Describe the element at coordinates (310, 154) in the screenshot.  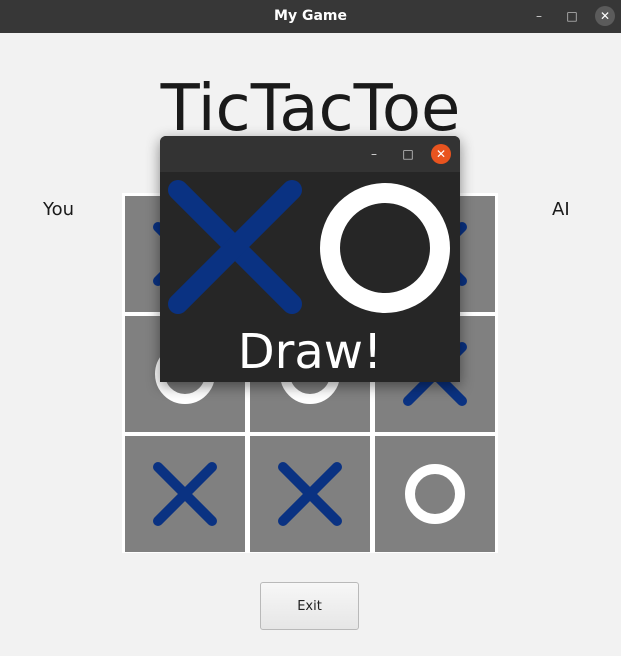
I see `dialog-titlebar: – □ ✕` at that location.